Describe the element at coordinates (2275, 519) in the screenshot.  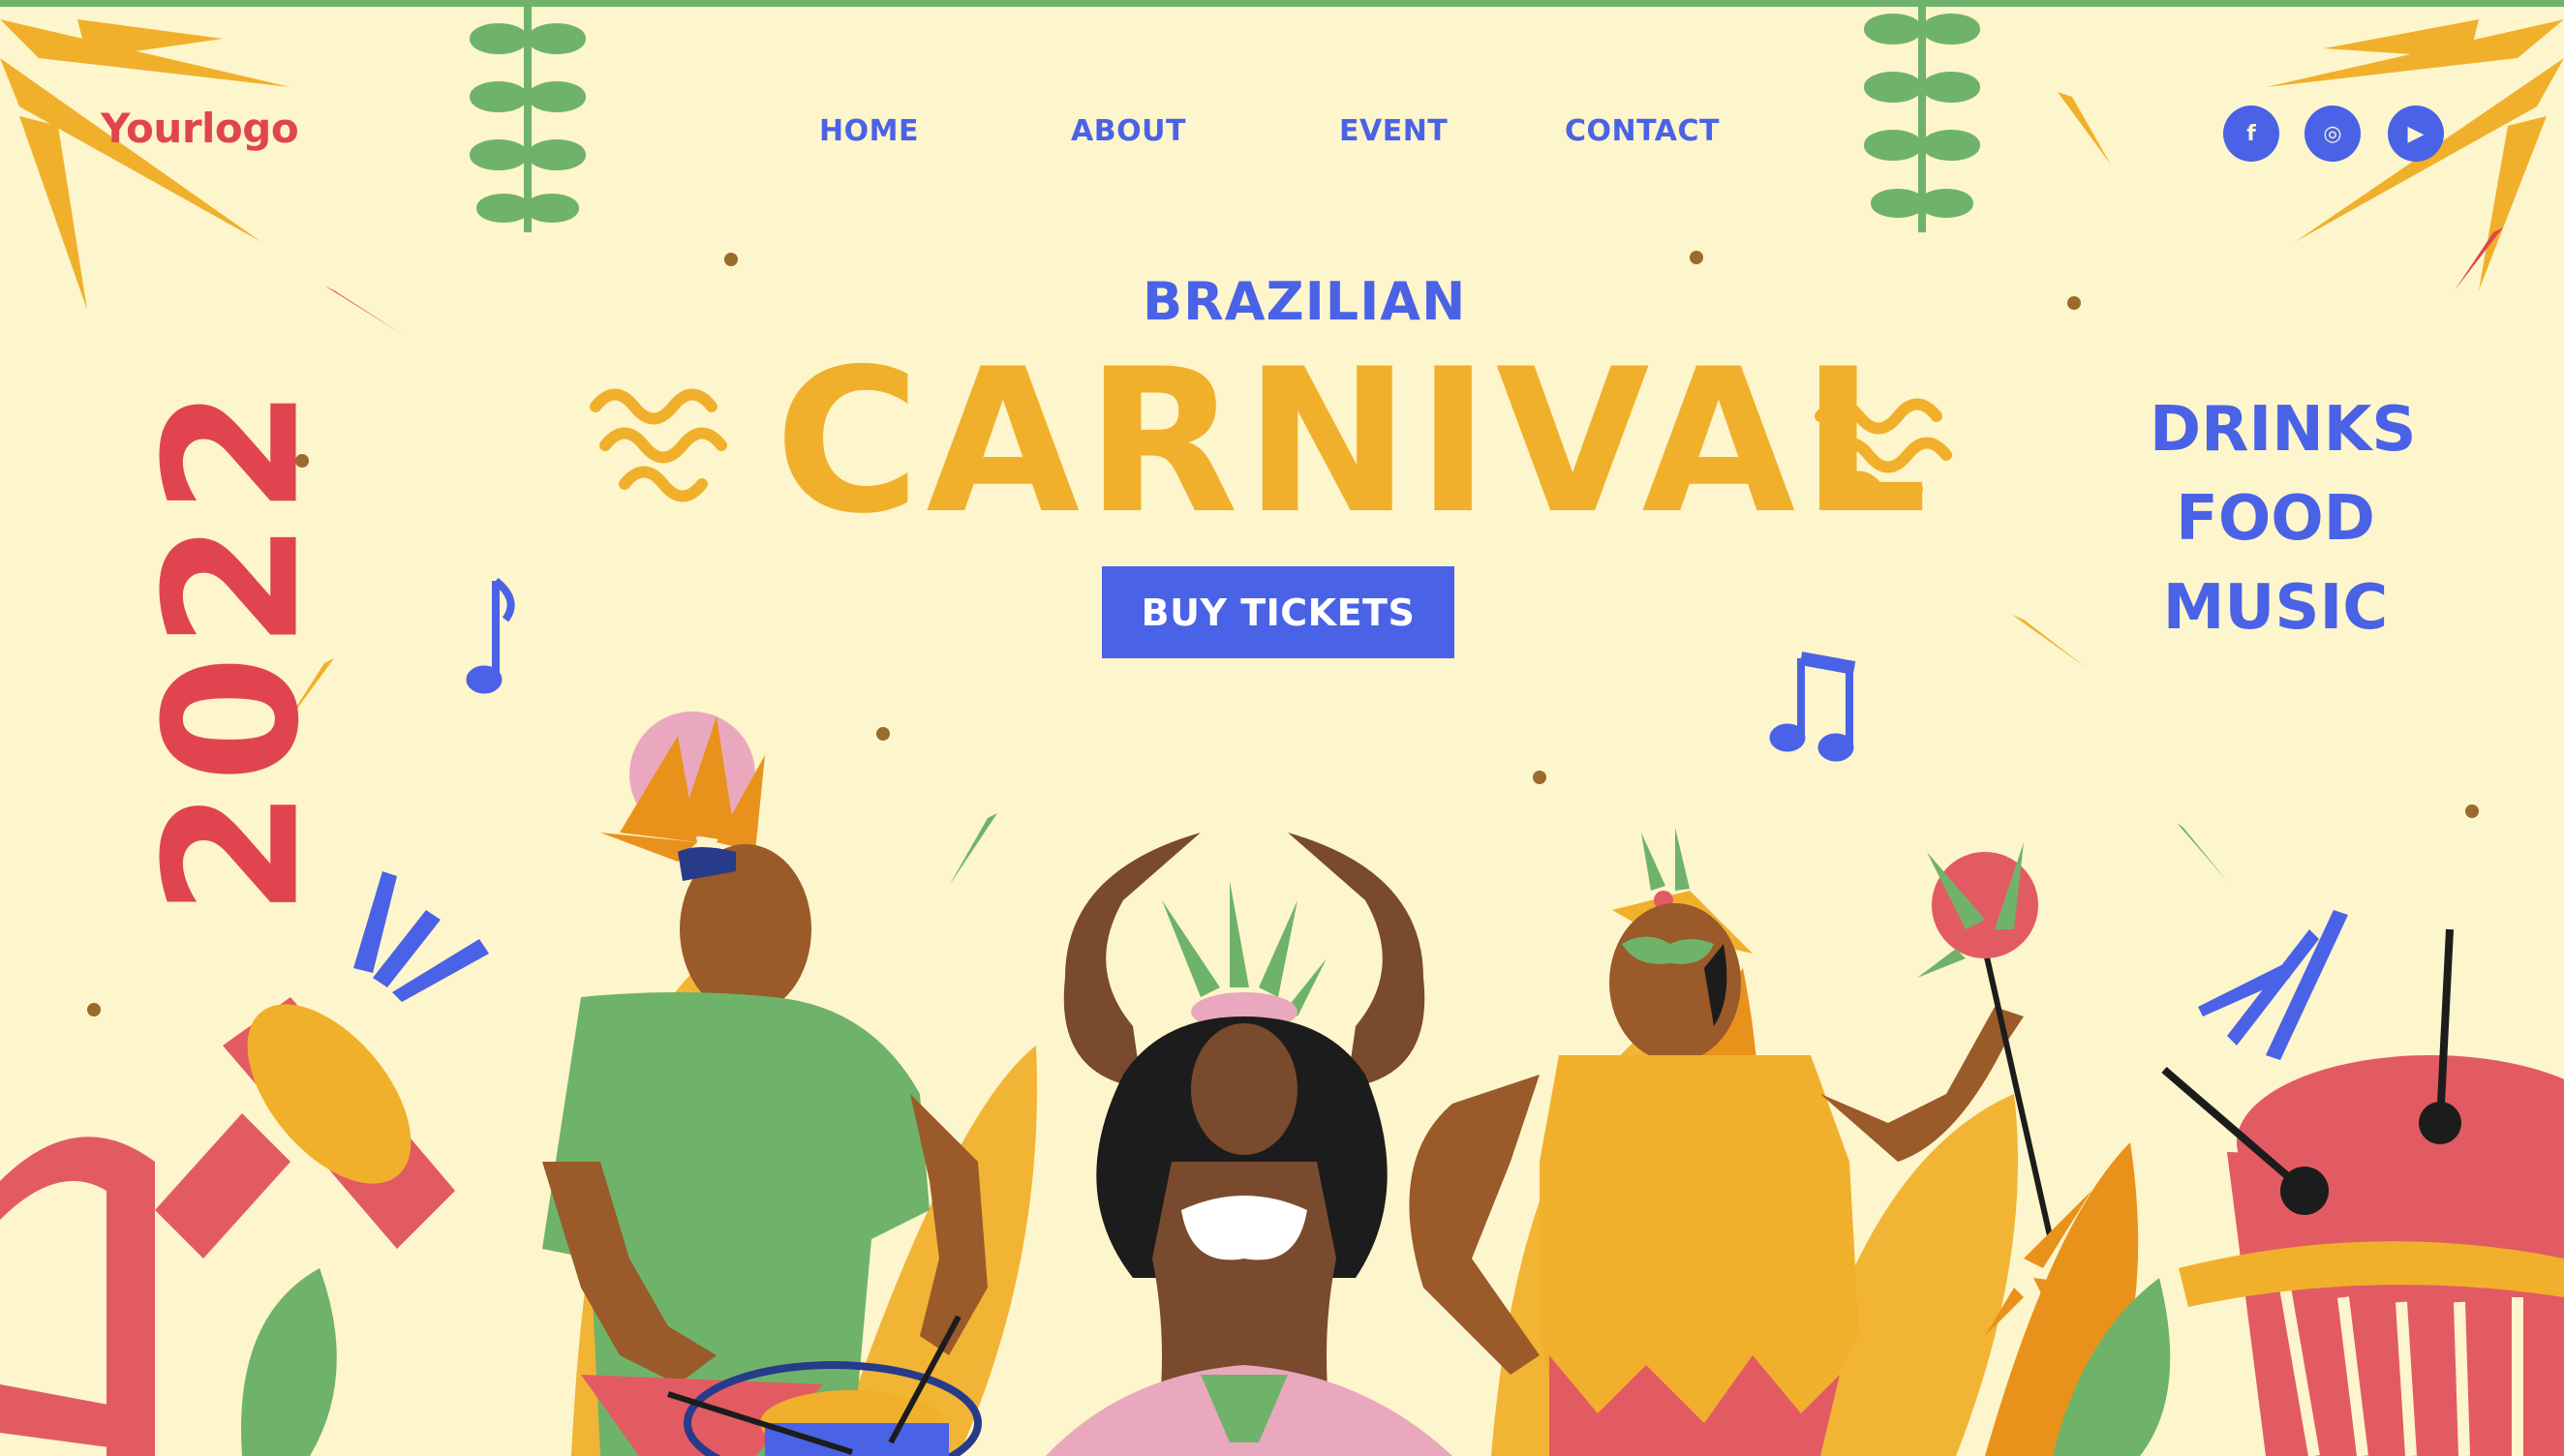
I see `feature-food: FOOD` at that location.